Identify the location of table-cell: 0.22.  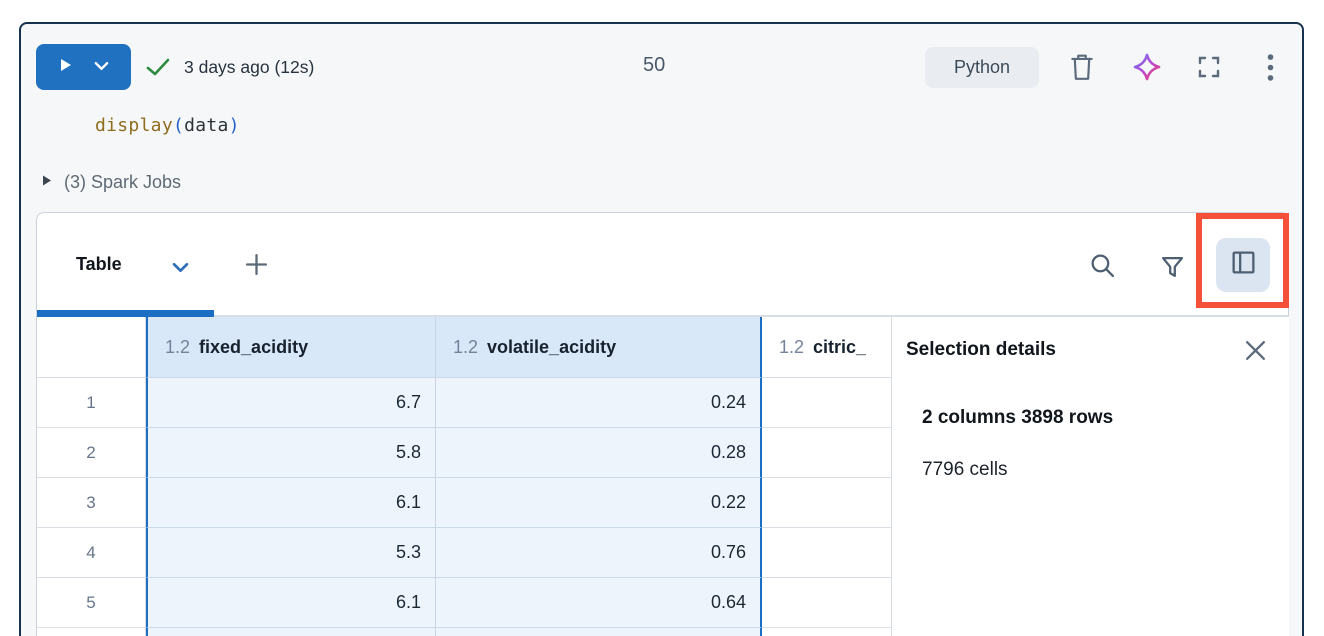
(599, 503).